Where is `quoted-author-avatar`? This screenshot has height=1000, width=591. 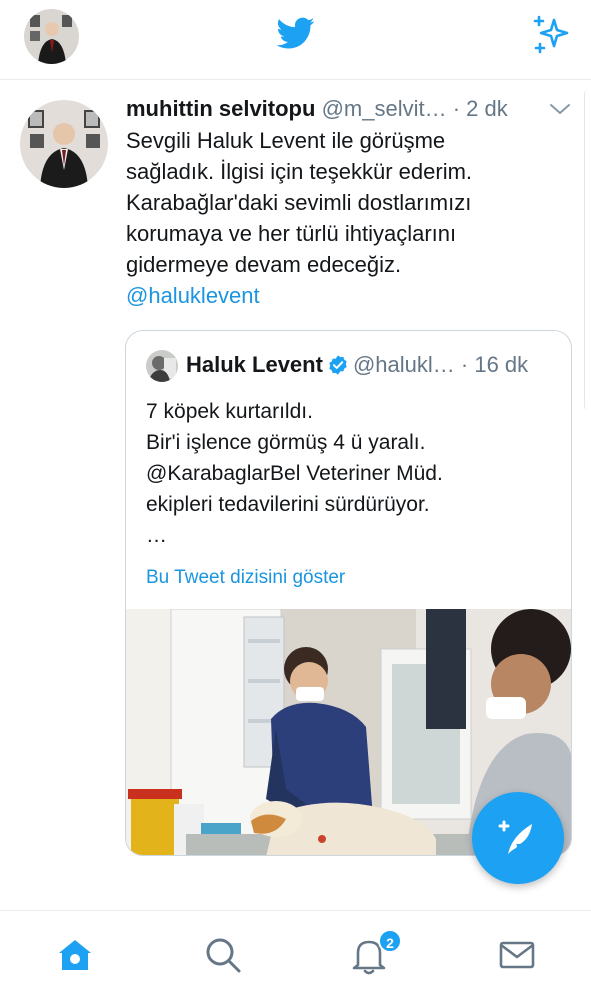 quoted-author-avatar is located at coordinates (162, 366).